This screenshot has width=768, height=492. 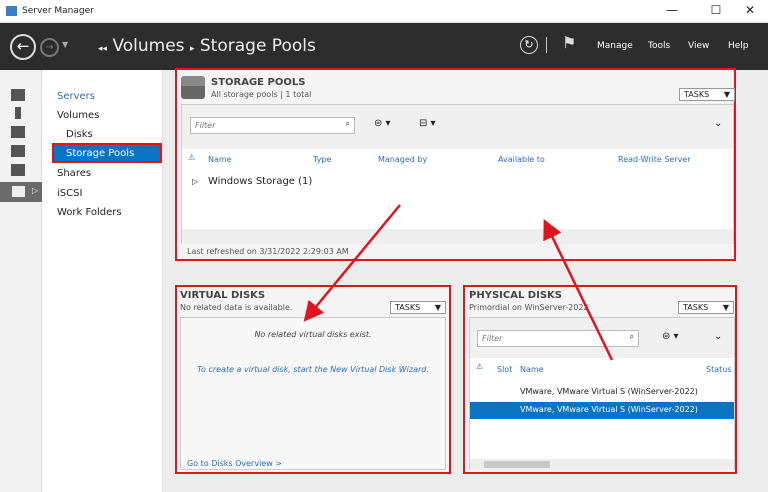 What do you see at coordinates (578, 290) in the screenshot?
I see `arrow-to-storage-pools` at bounding box center [578, 290].